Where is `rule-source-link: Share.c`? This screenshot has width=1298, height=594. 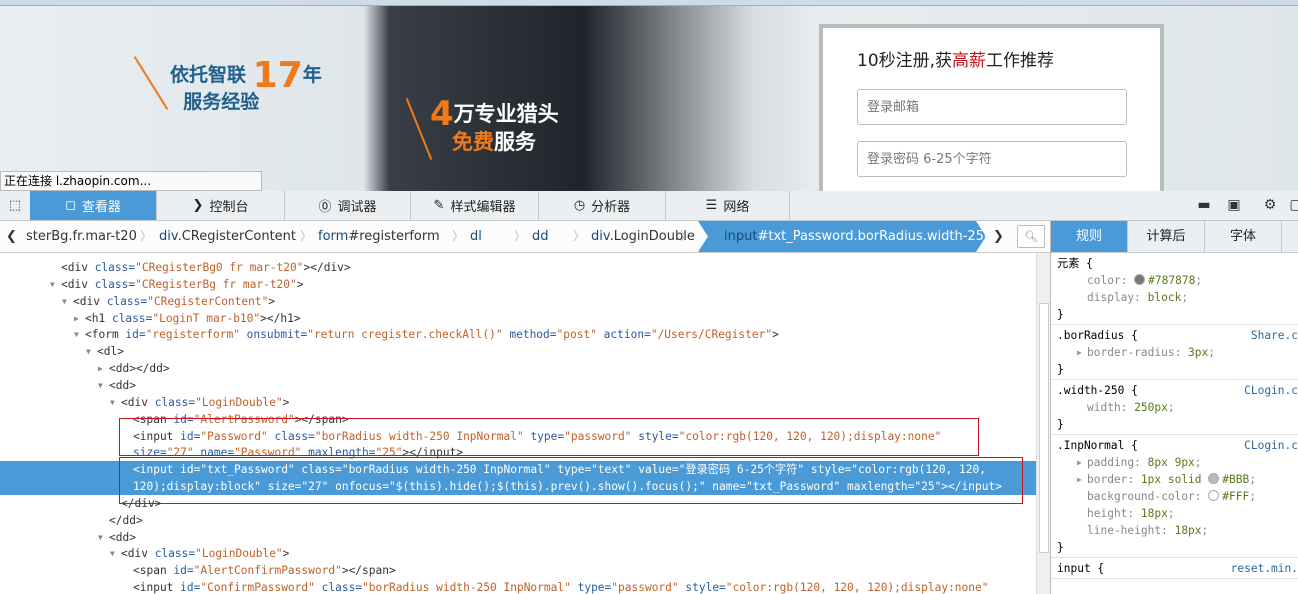 rule-source-link: Share.c is located at coordinates (1274, 335).